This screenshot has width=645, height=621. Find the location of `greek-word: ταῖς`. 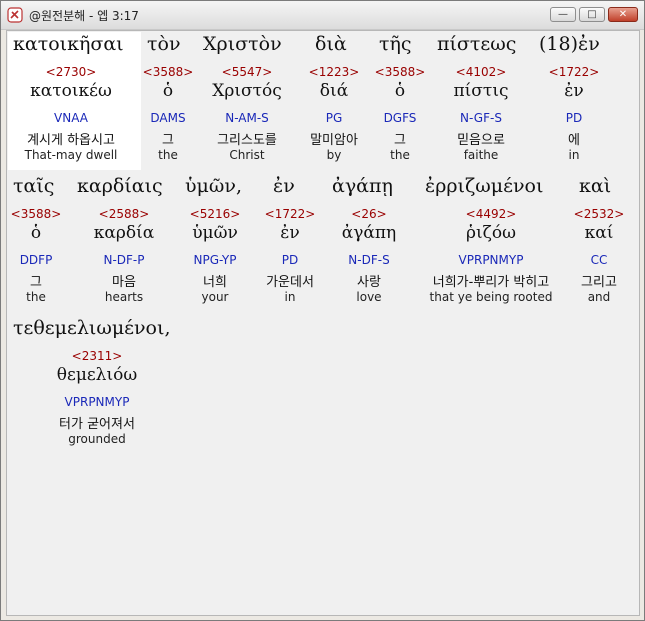

greek-word: ταῖς is located at coordinates (33, 186).